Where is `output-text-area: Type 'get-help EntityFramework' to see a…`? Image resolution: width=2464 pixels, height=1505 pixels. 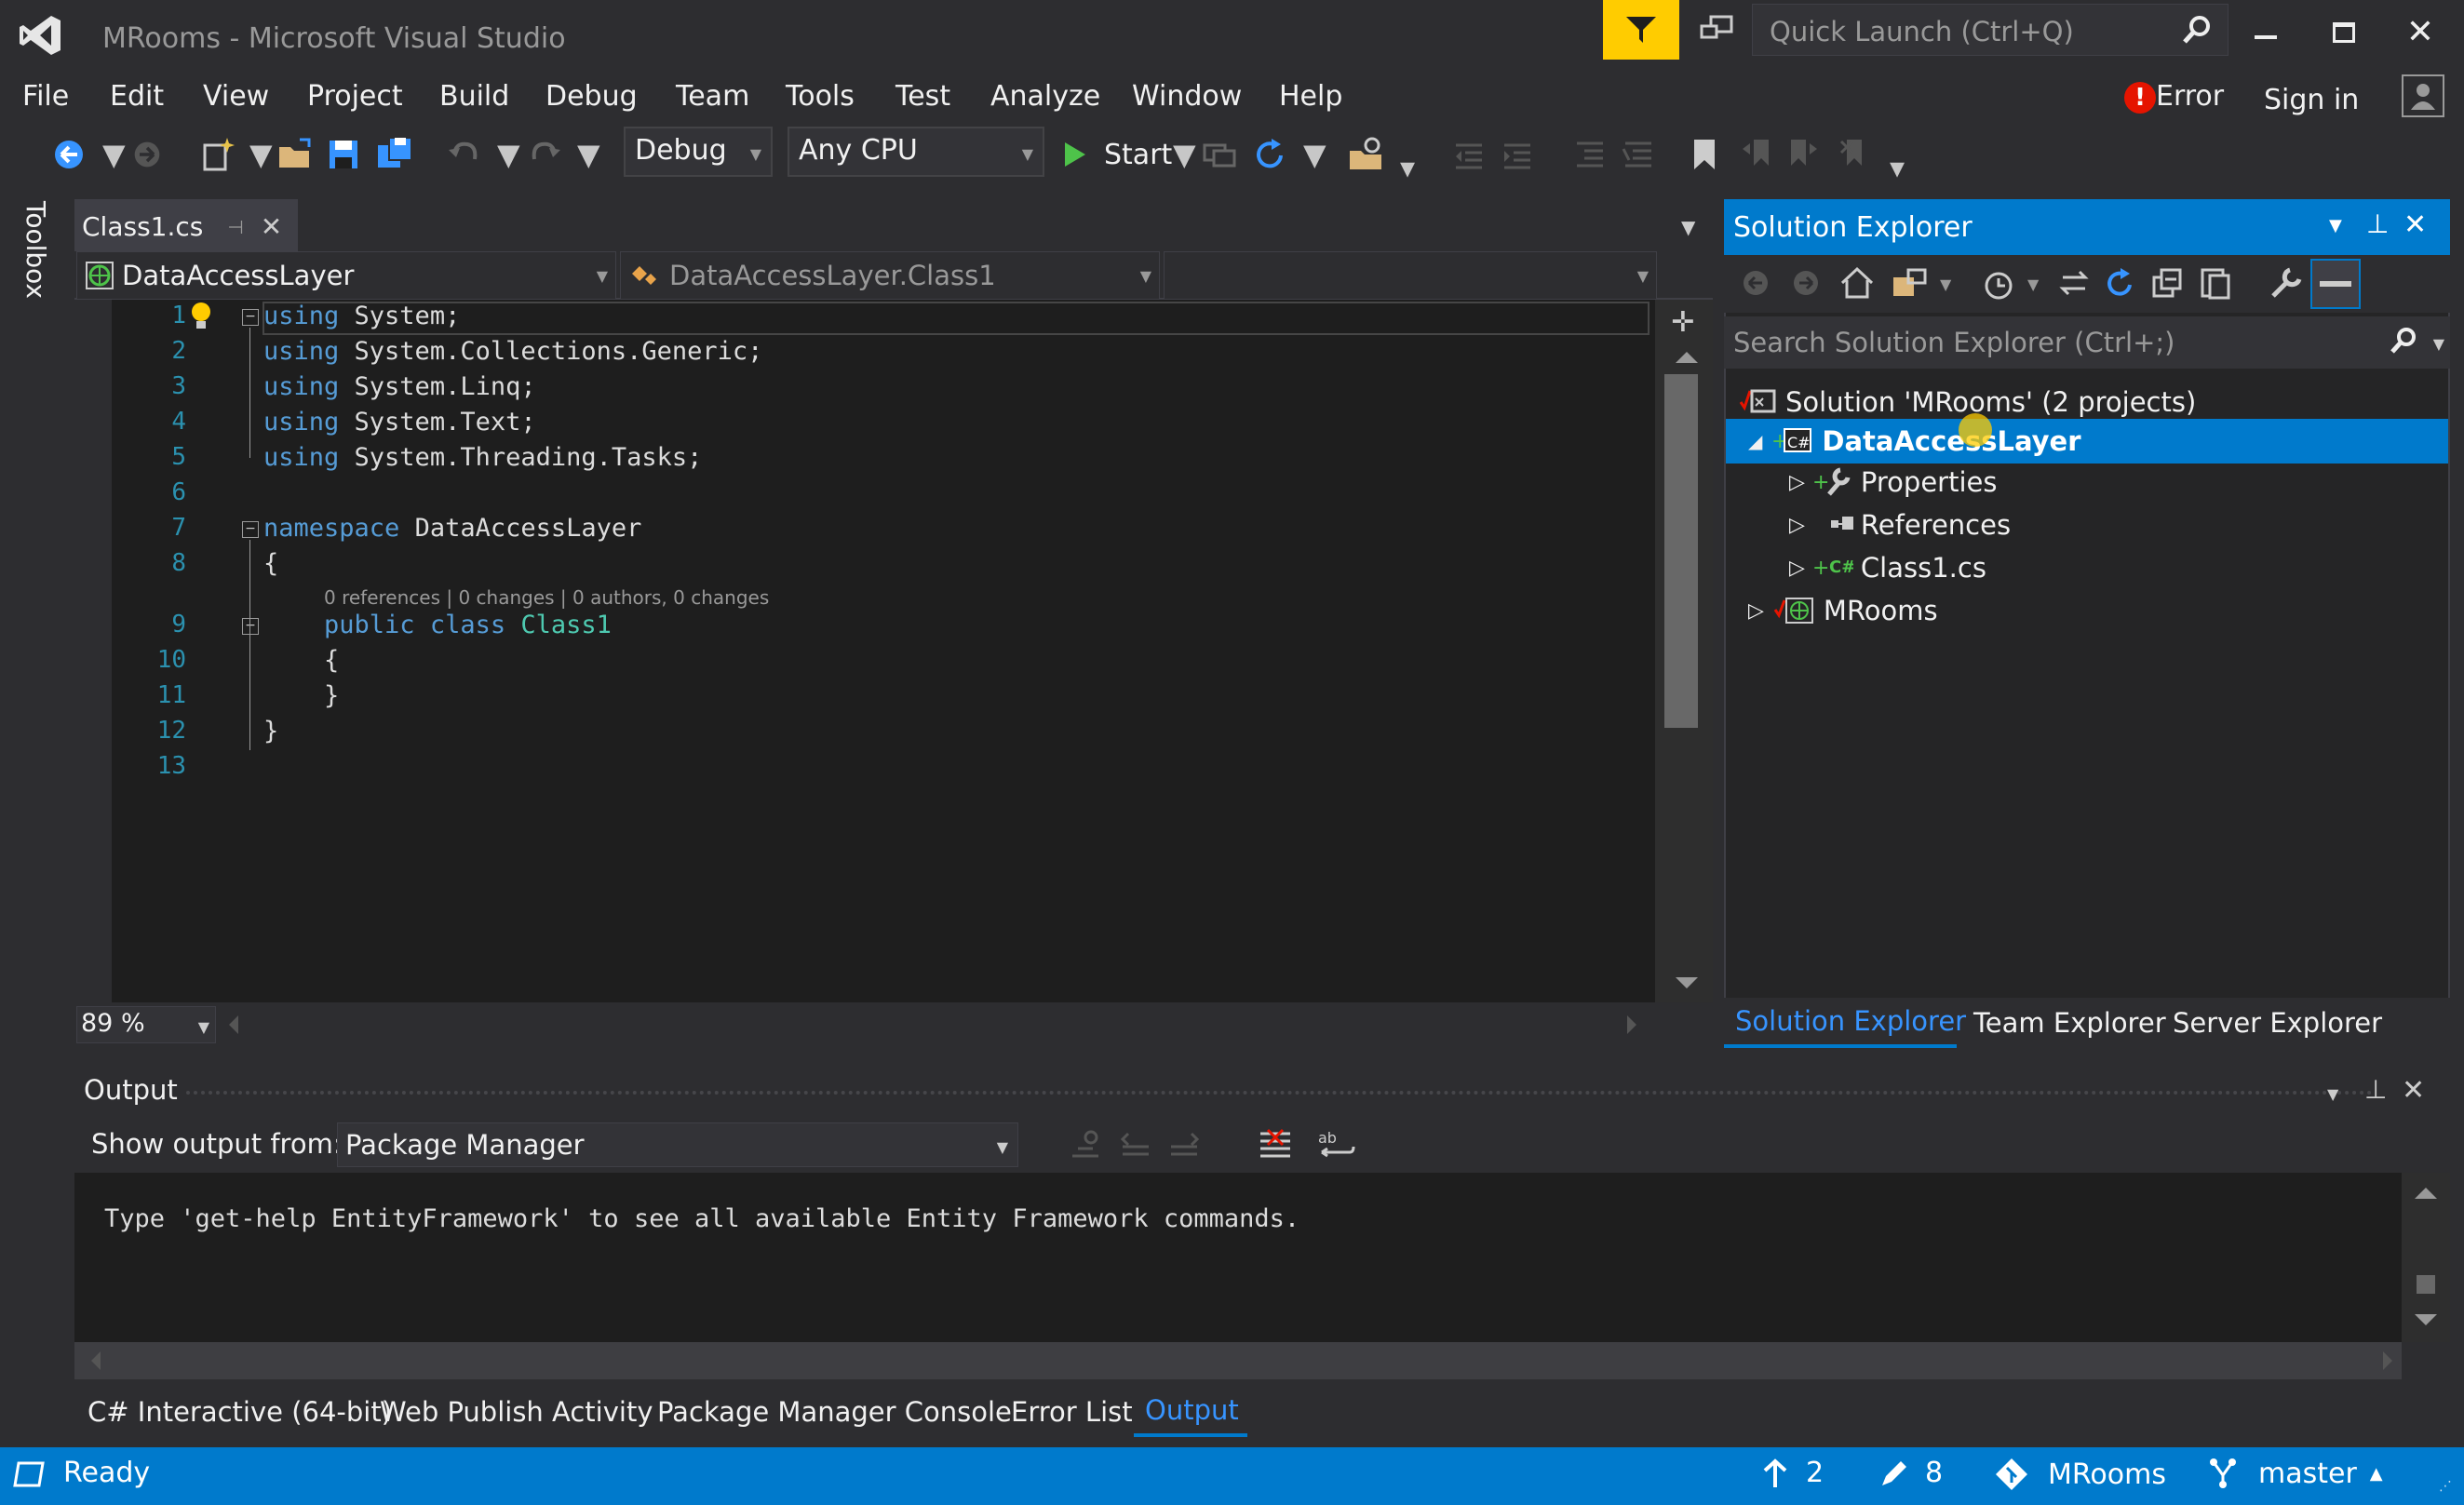
output-text-area: Type 'get-help EntityFramework' to see a… is located at coordinates (1238, 1257).